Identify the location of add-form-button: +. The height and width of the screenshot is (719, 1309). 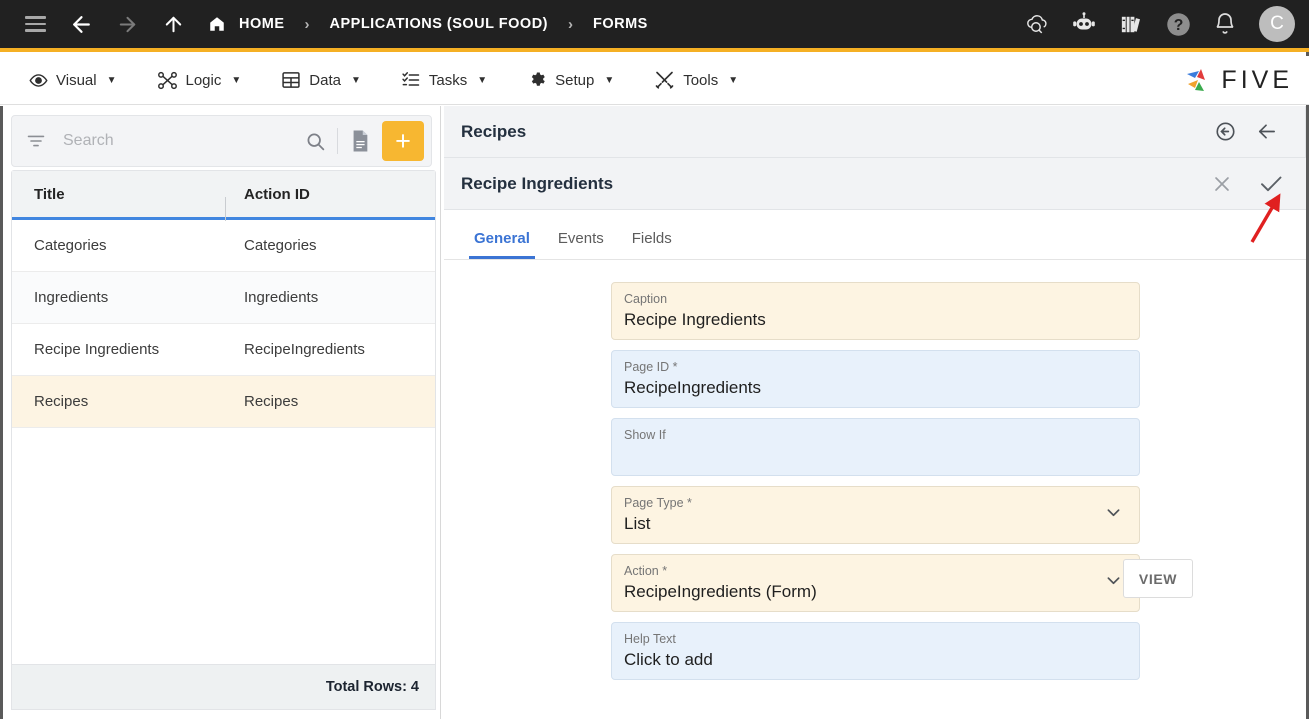
(403, 141).